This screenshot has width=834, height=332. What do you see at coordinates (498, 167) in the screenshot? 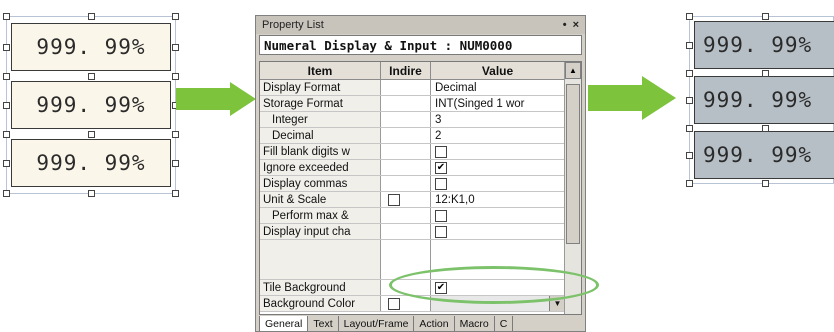
I see `property-value: ✔` at bounding box center [498, 167].